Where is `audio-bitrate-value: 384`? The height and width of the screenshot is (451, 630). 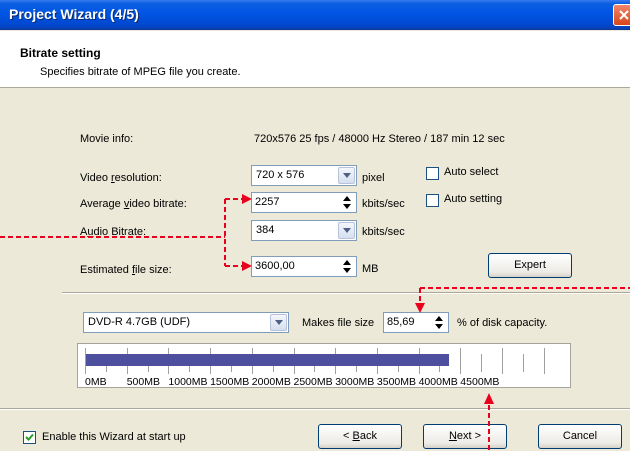
audio-bitrate-value: 384 is located at coordinates (265, 230).